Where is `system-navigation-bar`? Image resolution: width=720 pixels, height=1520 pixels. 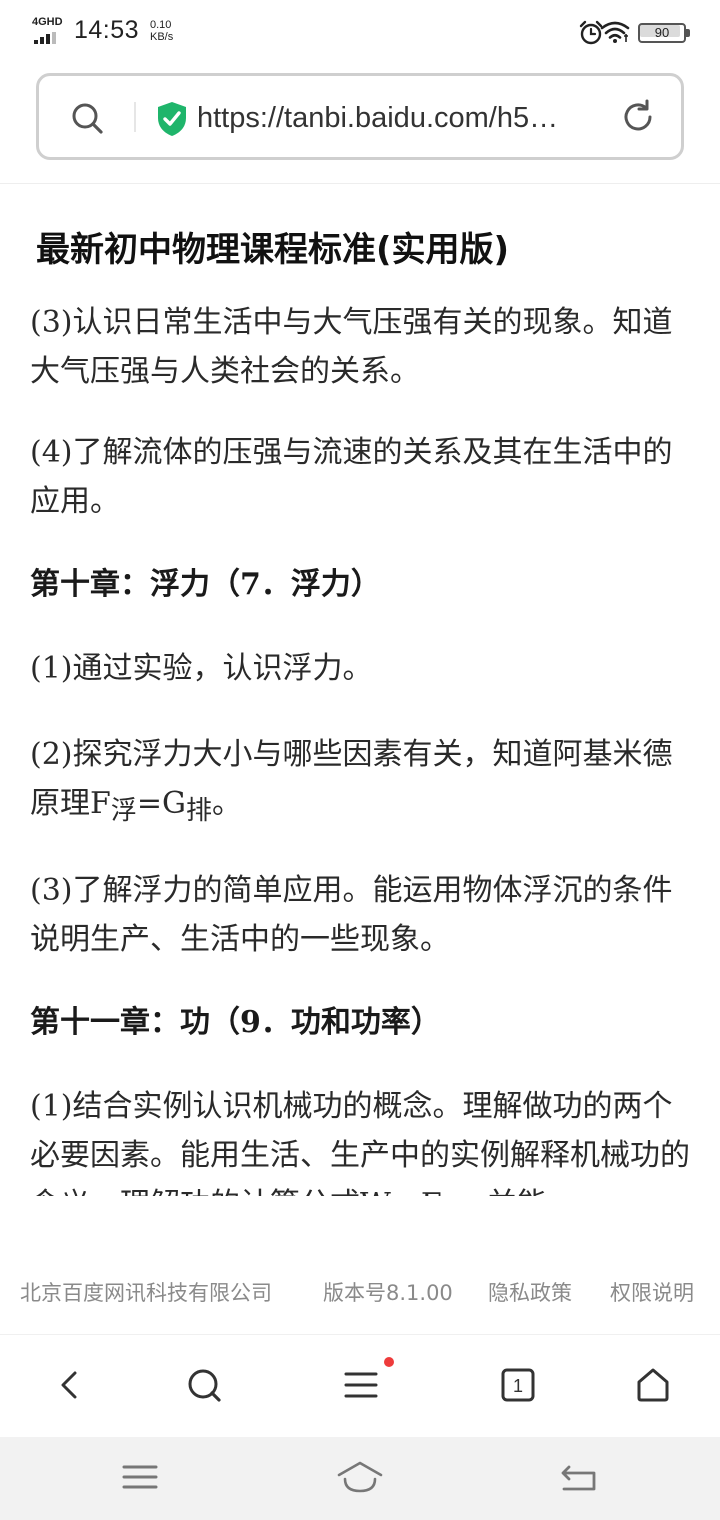 system-navigation-bar is located at coordinates (360, 1478).